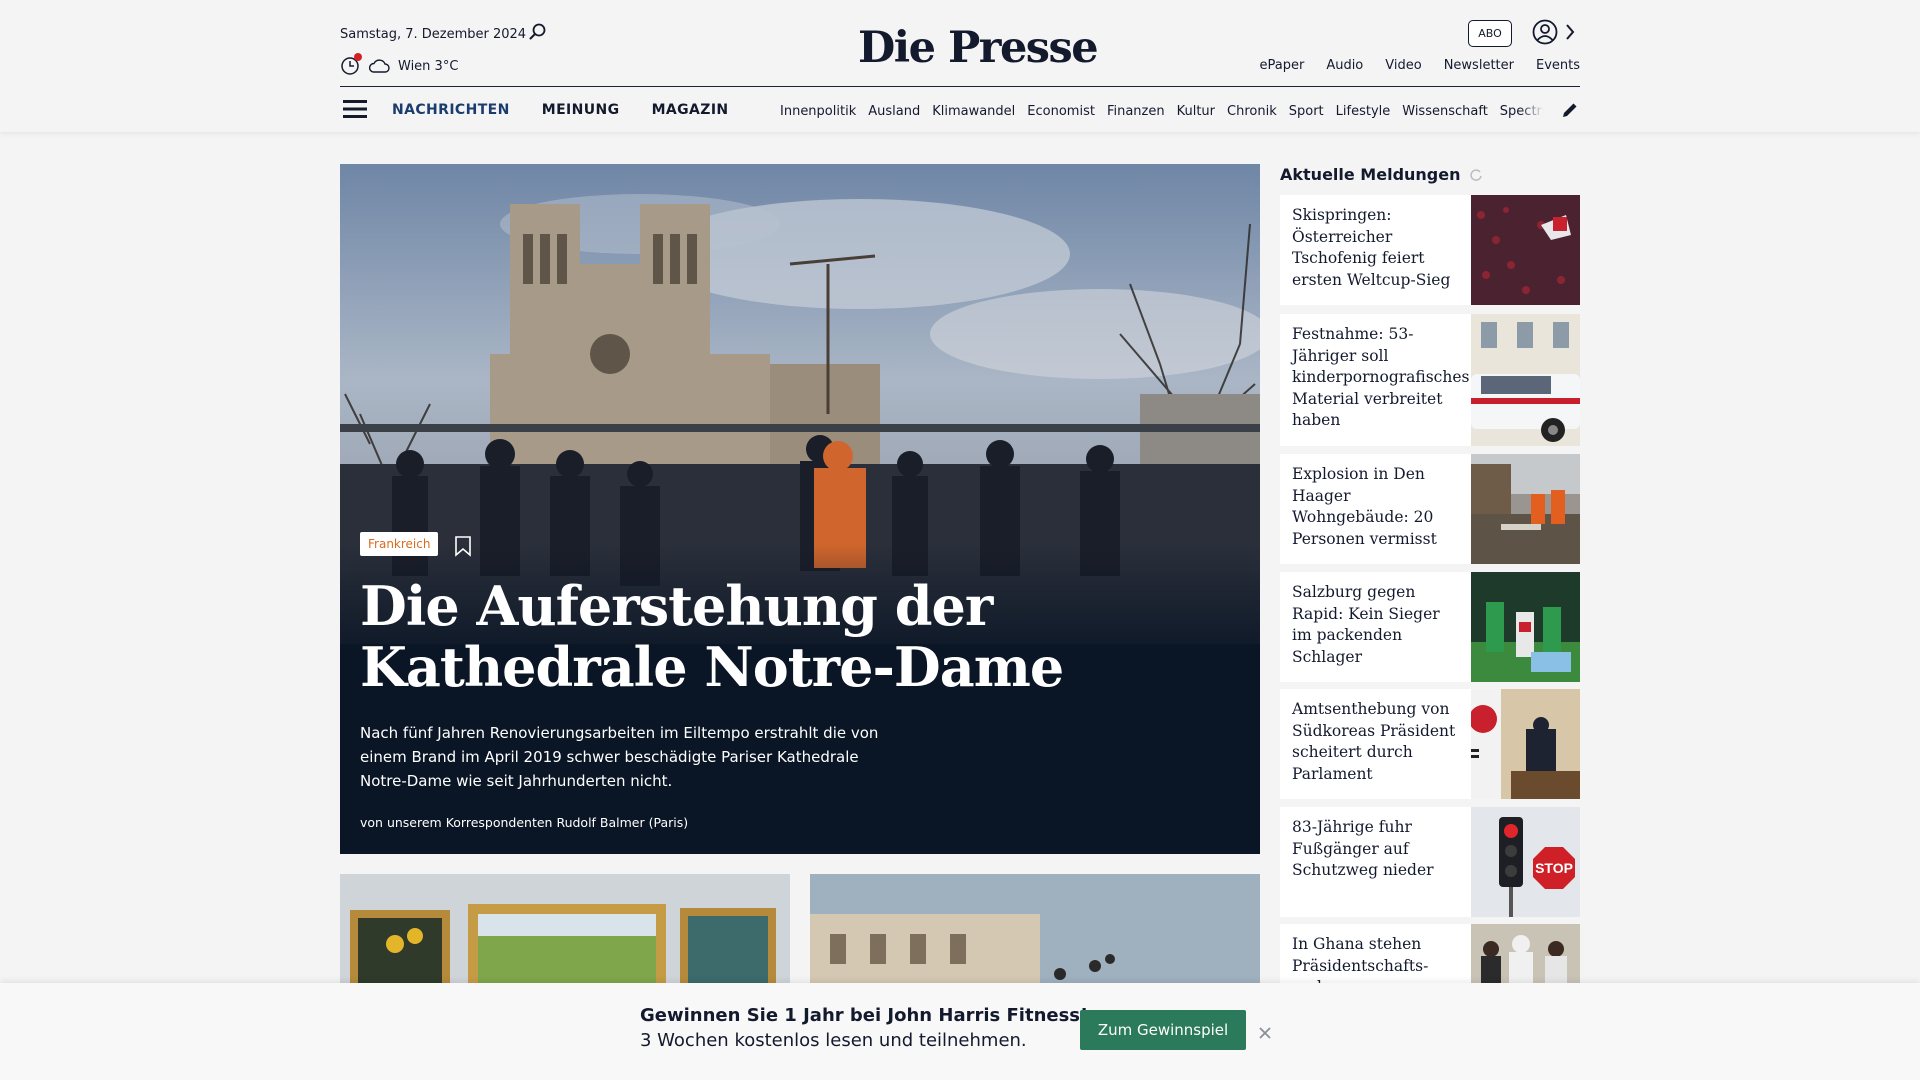 The image size is (1920, 1080). I want to click on nav-nachrichten: NACHRICHTEN, so click(451, 110).